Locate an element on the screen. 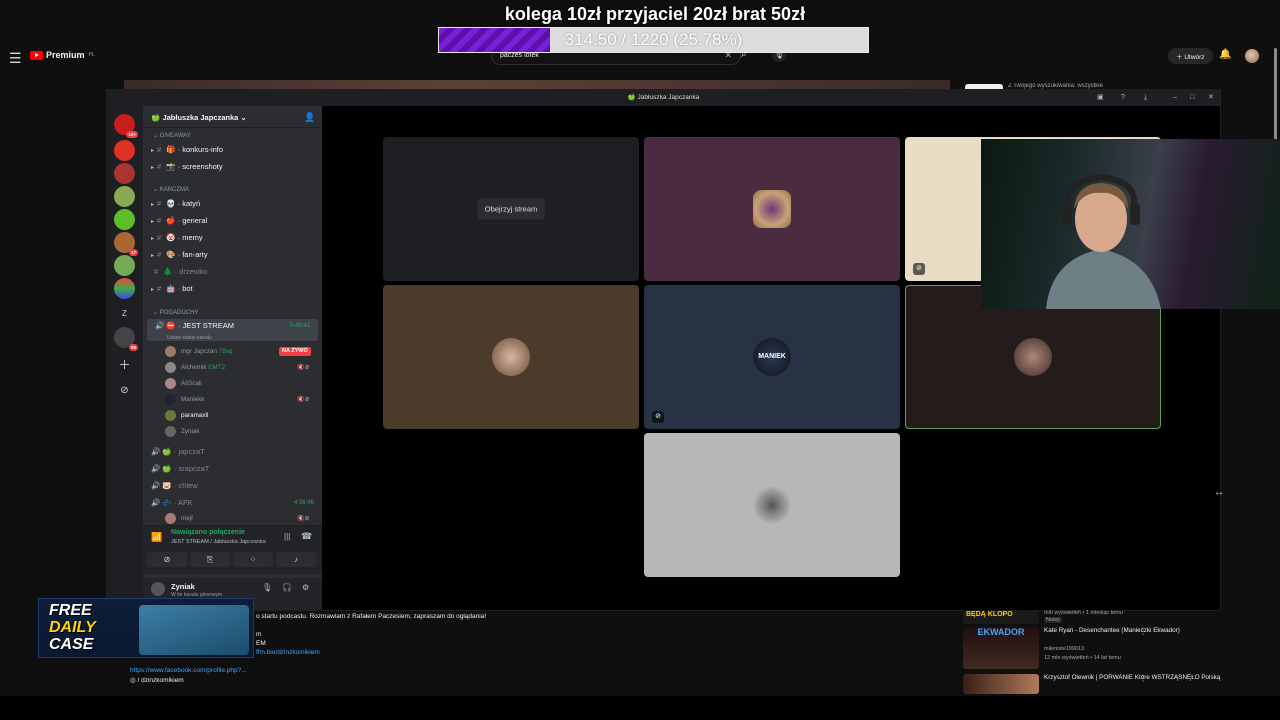  discover-icon: ⊘ is located at coordinates (124, 390).